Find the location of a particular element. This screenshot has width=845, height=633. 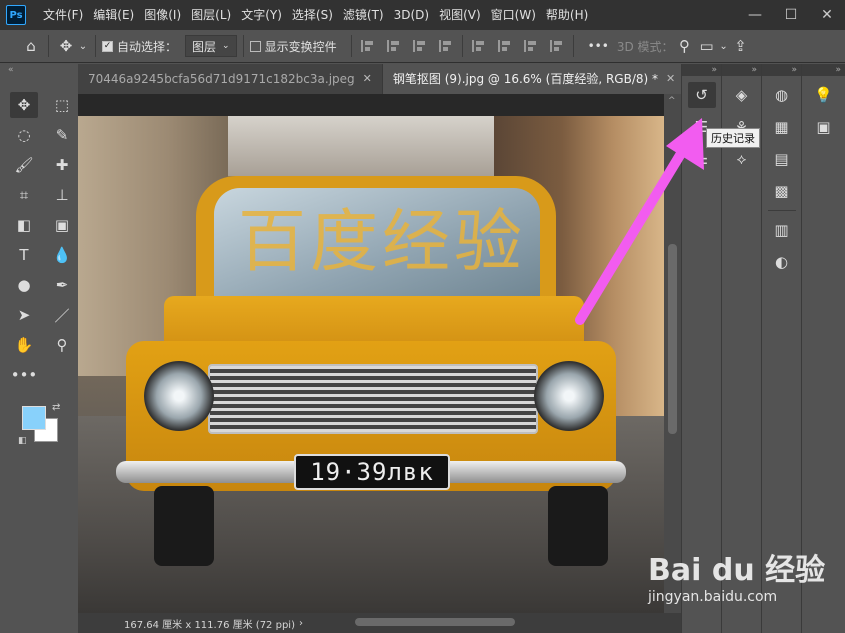

more-tools-button: ••• is located at coordinates (24, 375).